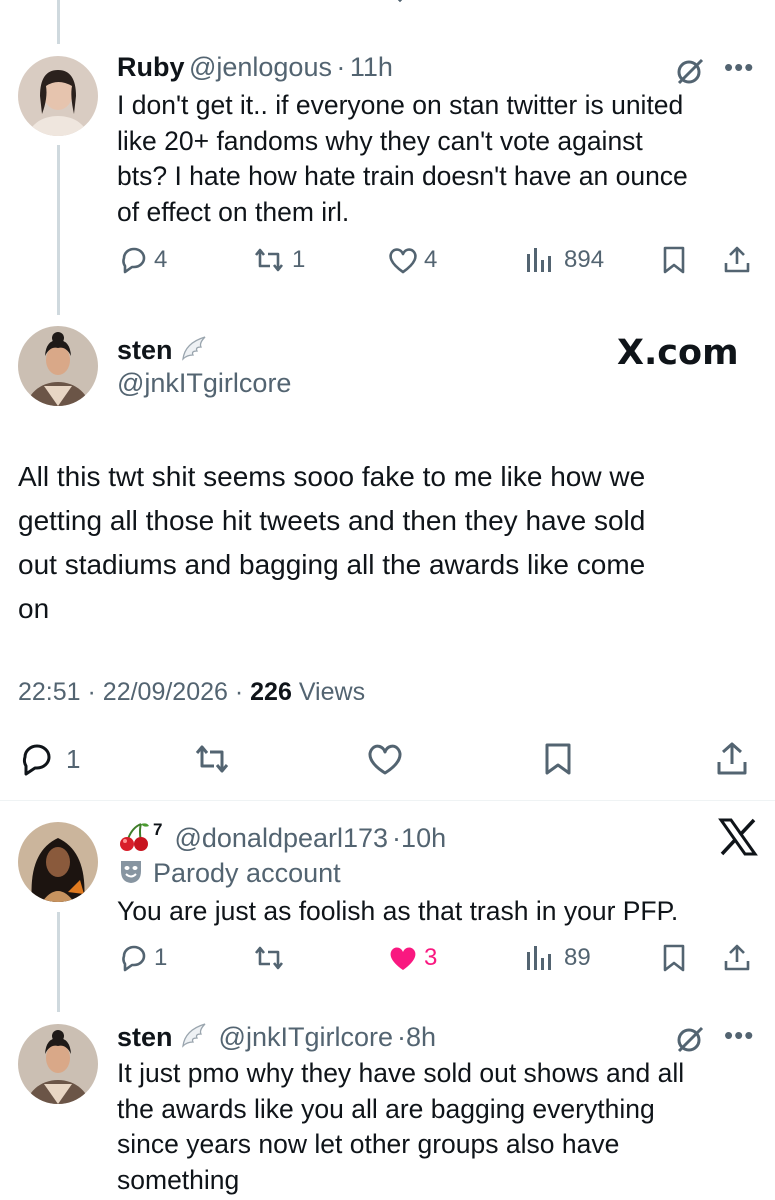 The width and height of the screenshot is (775, 1200). I want to click on handle: @donaldpearl173, so click(281, 838).